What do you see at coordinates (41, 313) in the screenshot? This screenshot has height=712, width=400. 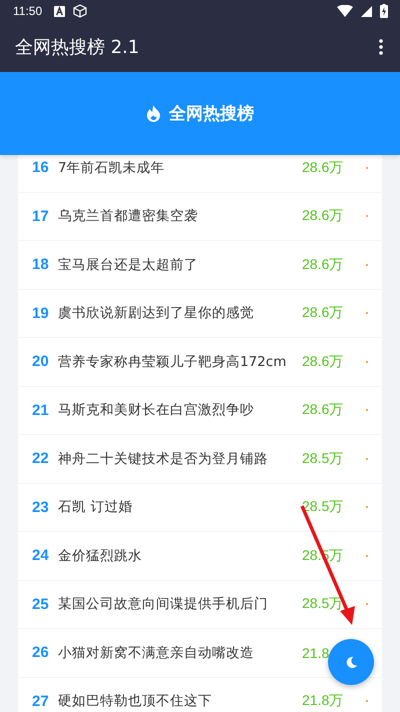 I see `rank-number: 19` at bounding box center [41, 313].